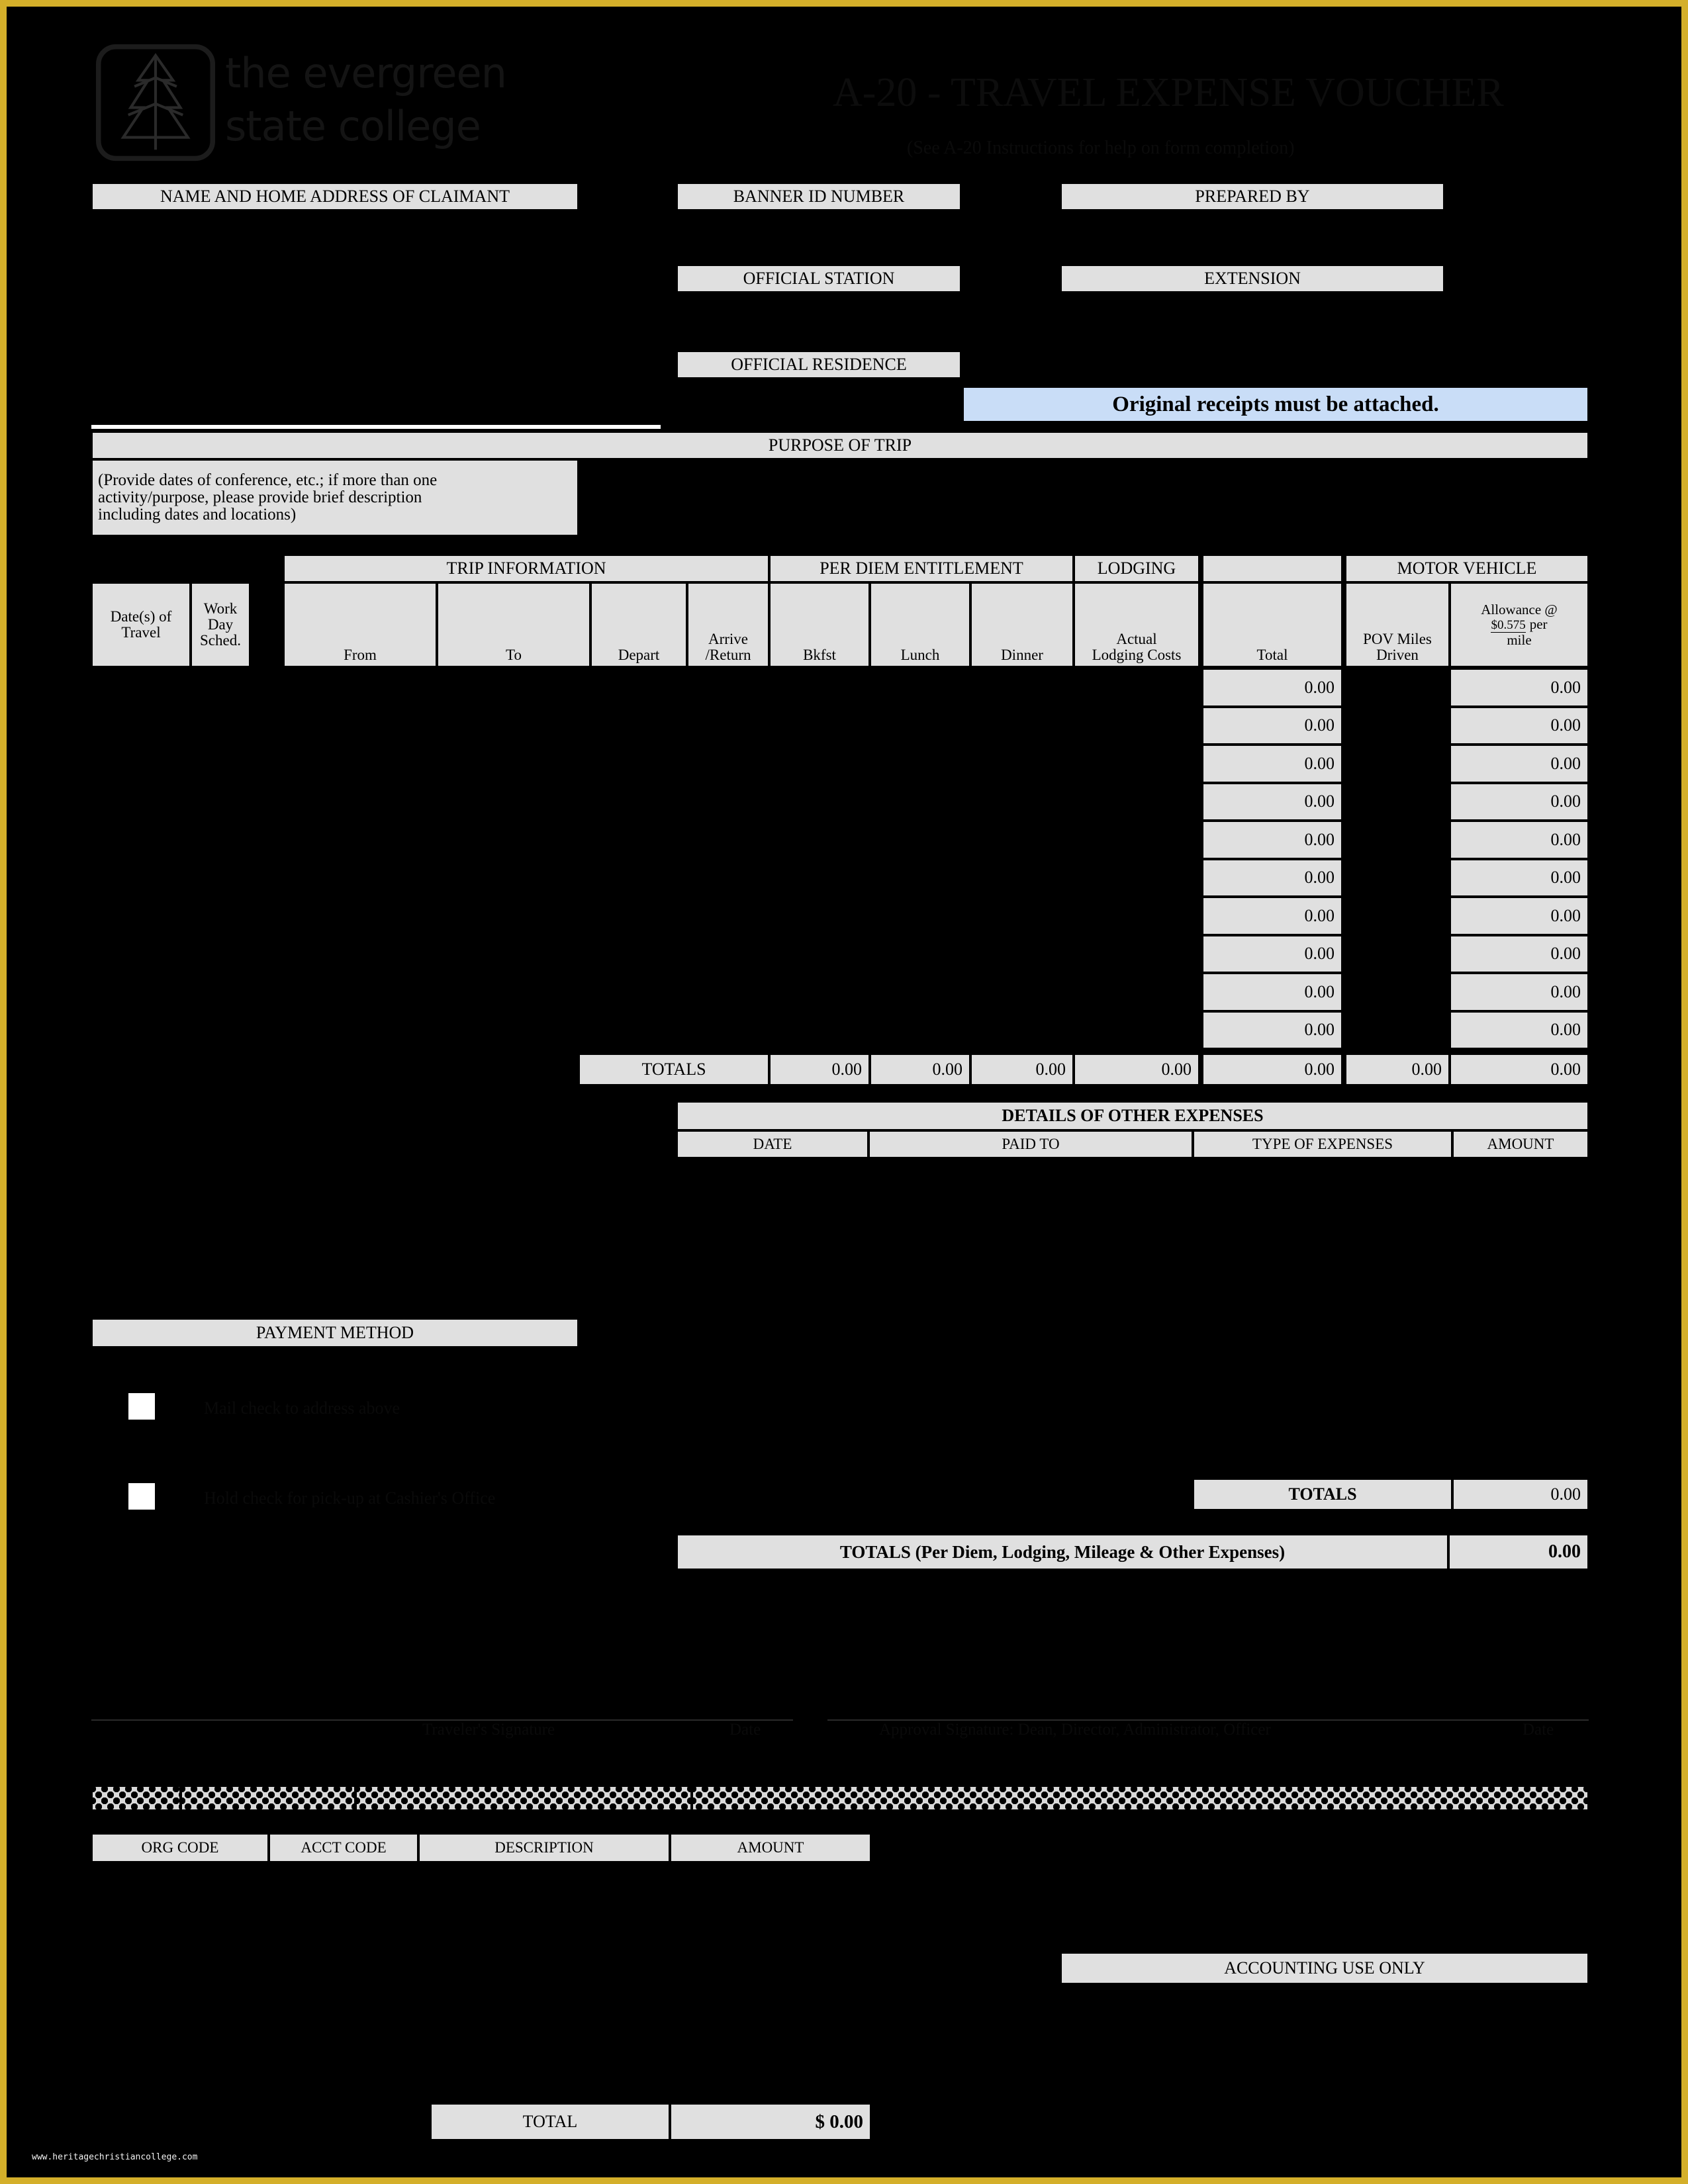 The height and width of the screenshot is (2184, 1688). What do you see at coordinates (141, 1406) in the screenshot?
I see `payment-option-mail-check-checkbox` at bounding box center [141, 1406].